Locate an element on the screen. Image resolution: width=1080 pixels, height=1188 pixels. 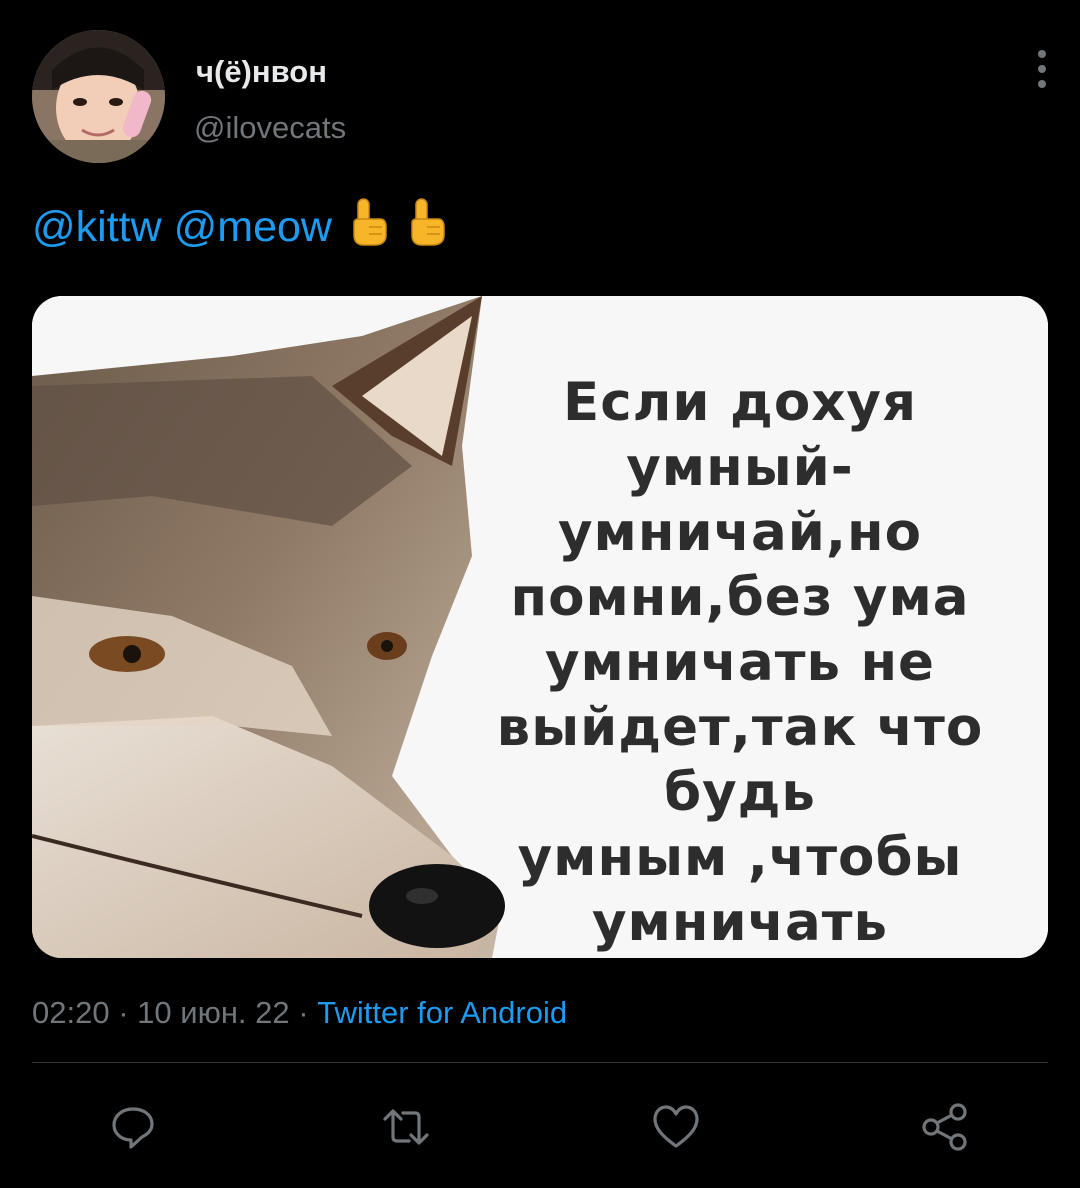
reply-button is located at coordinates (133, 1127).